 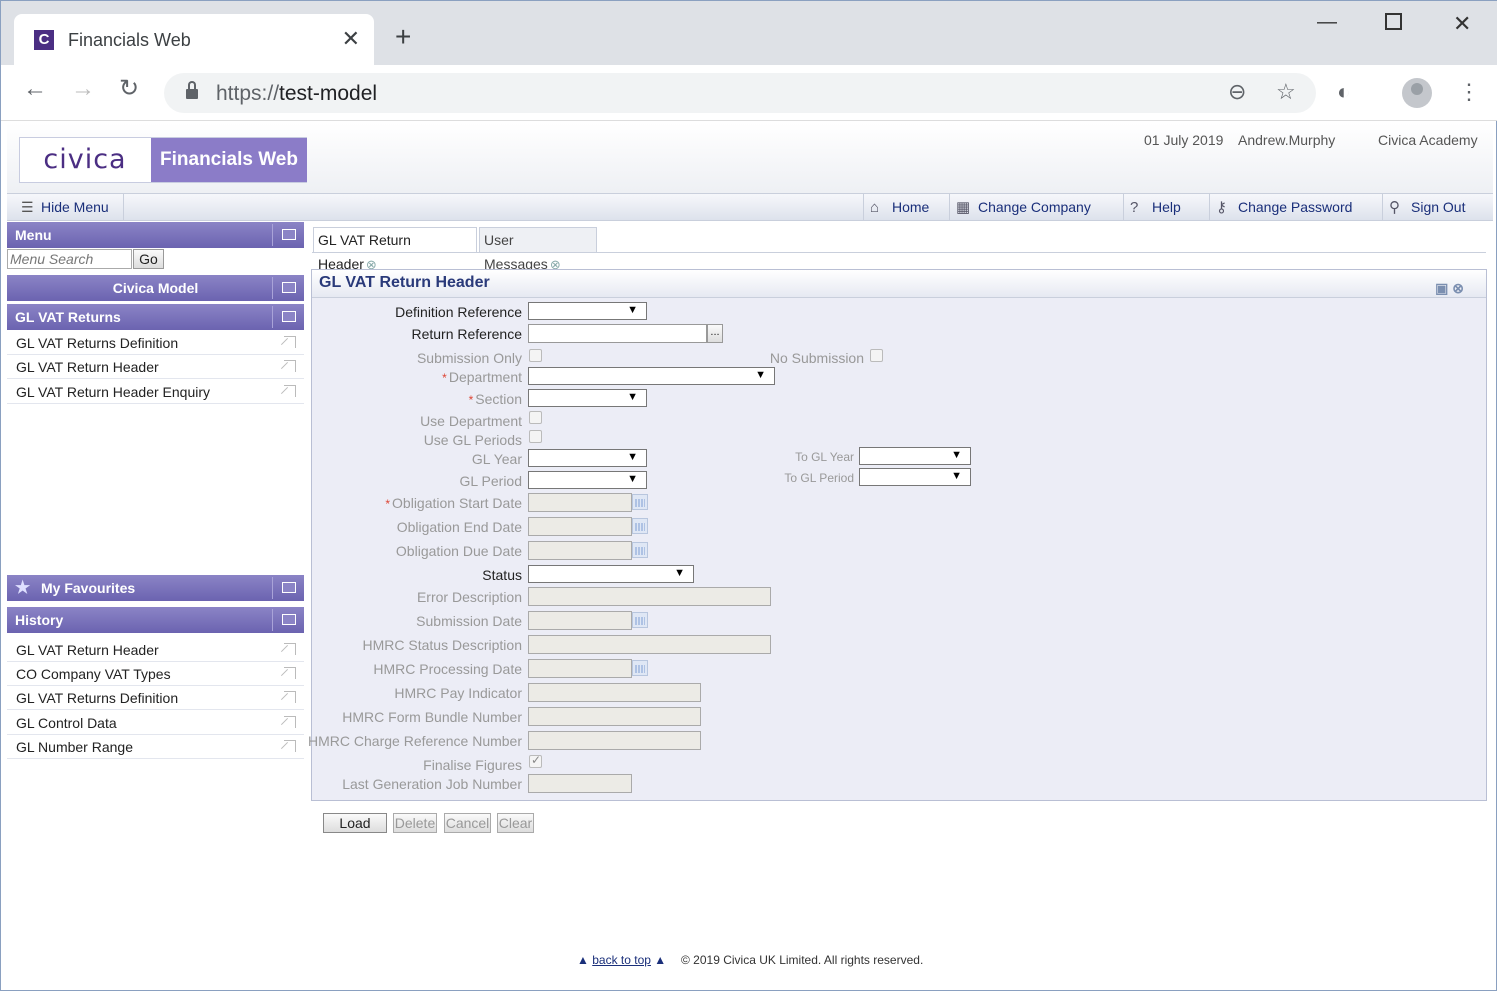 What do you see at coordinates (155, 588) in the screenshot?
I see `favourites-panel-header: ★ My Favourites` at bounding box center [155, 588].